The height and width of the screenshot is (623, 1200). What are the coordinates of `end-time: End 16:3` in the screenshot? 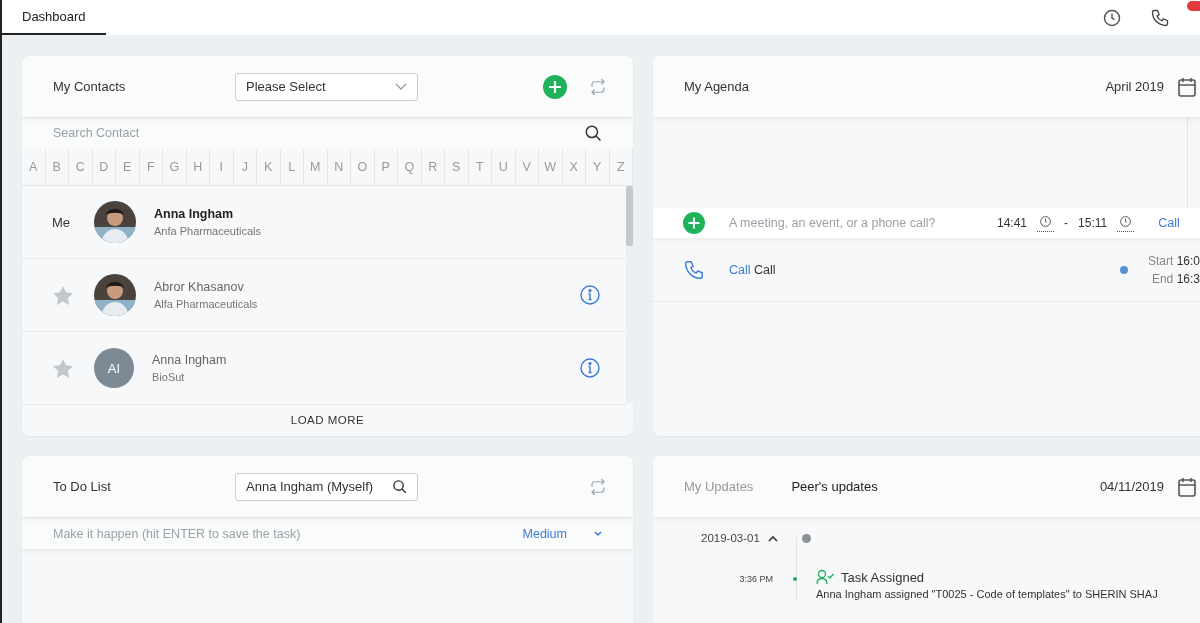 It's located at (1175, 278).